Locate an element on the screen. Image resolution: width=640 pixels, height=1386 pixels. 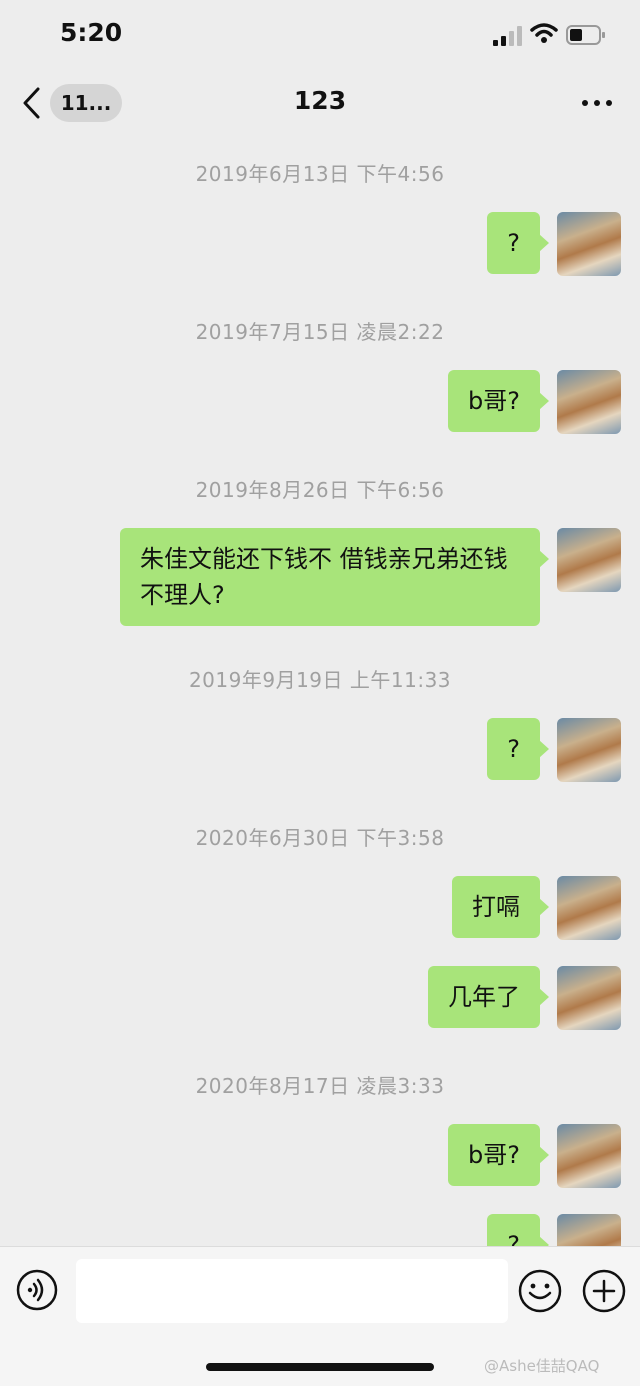
chat-title: 123 is located at coordinates (320, 100).